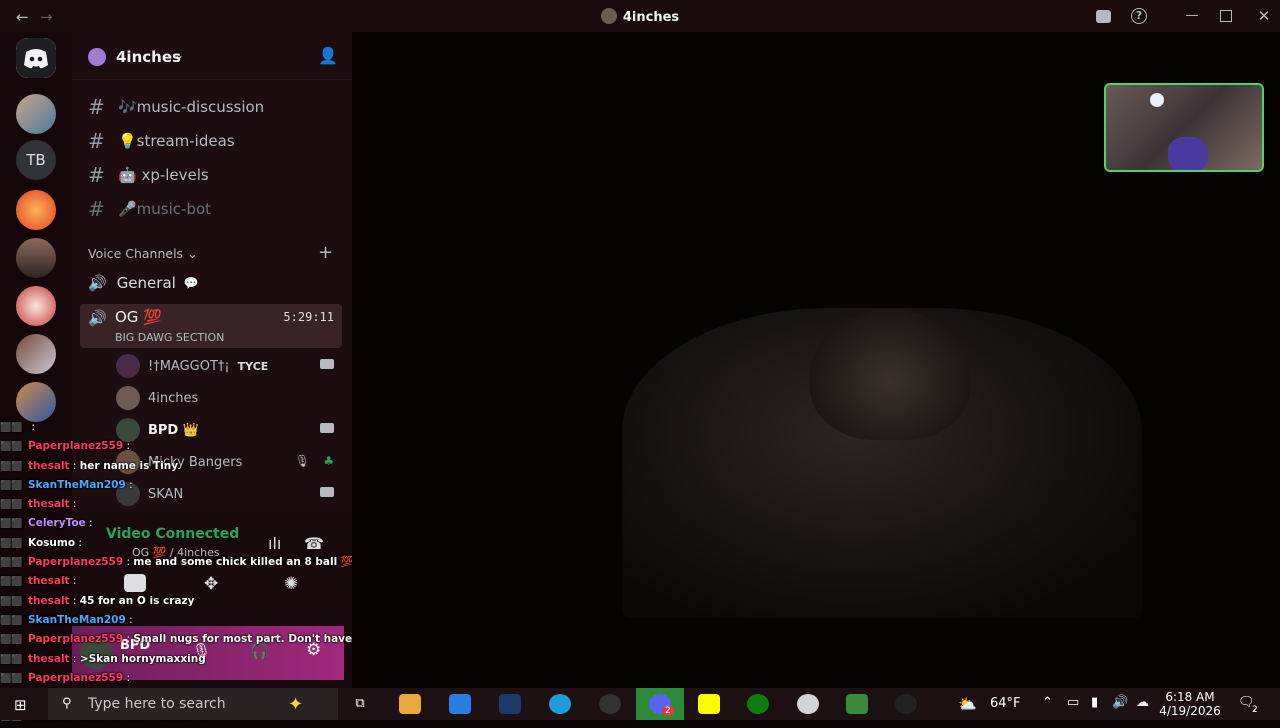 The image size is (1280, 728). Describe the element at coordinates (709, 704) in the screenshot. I see `snapchat-icon` at that location.